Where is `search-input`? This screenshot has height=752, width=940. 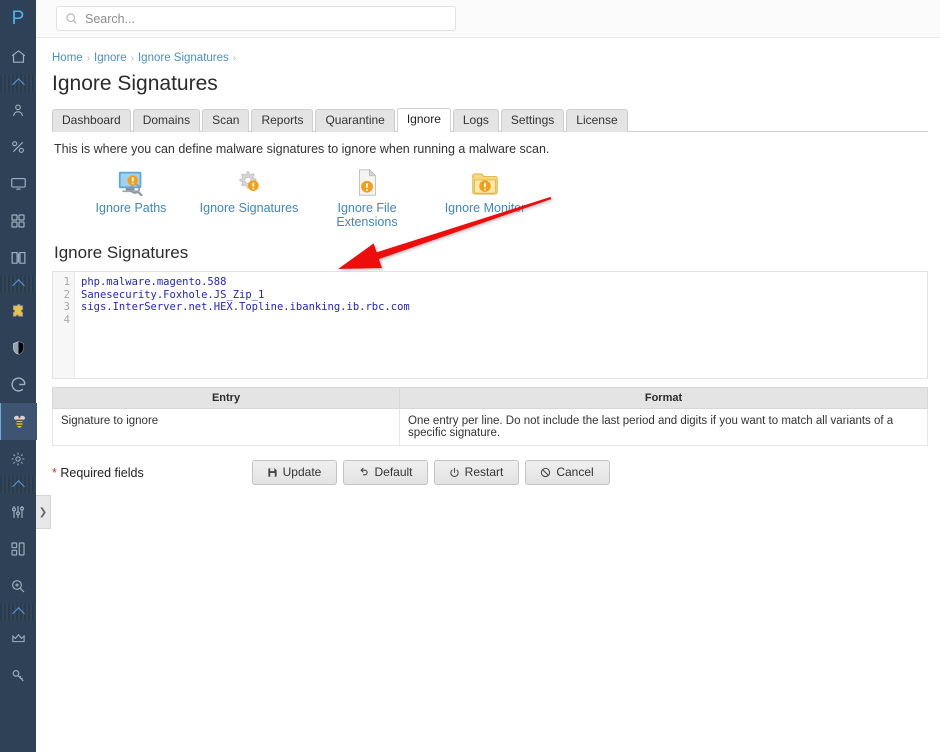
search-input is located at coordinates (266, 18).